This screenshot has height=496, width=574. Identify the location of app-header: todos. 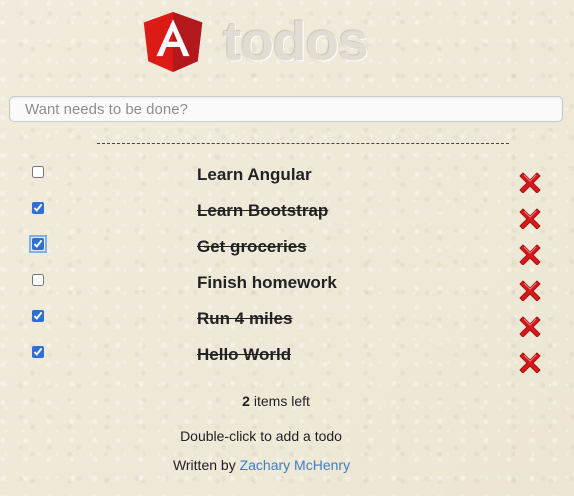
(263, 42).